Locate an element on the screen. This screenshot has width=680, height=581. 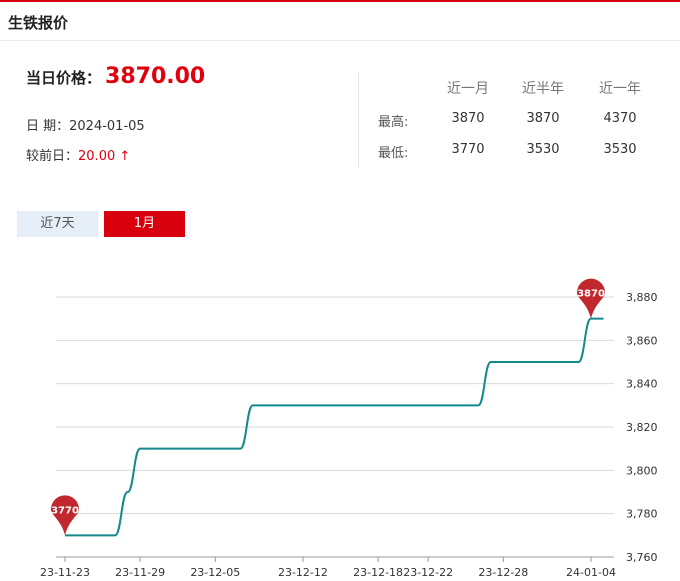
date-row: 日 期：2024-01-05 is located at coordinates (85, 124).